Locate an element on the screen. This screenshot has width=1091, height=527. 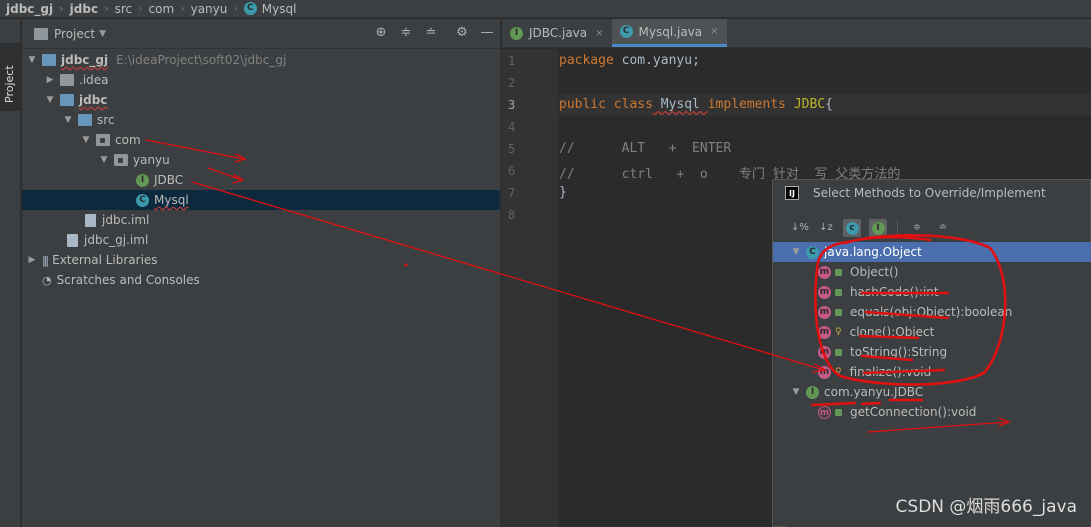
line-number: 5 is located at coordinates (512, 149).